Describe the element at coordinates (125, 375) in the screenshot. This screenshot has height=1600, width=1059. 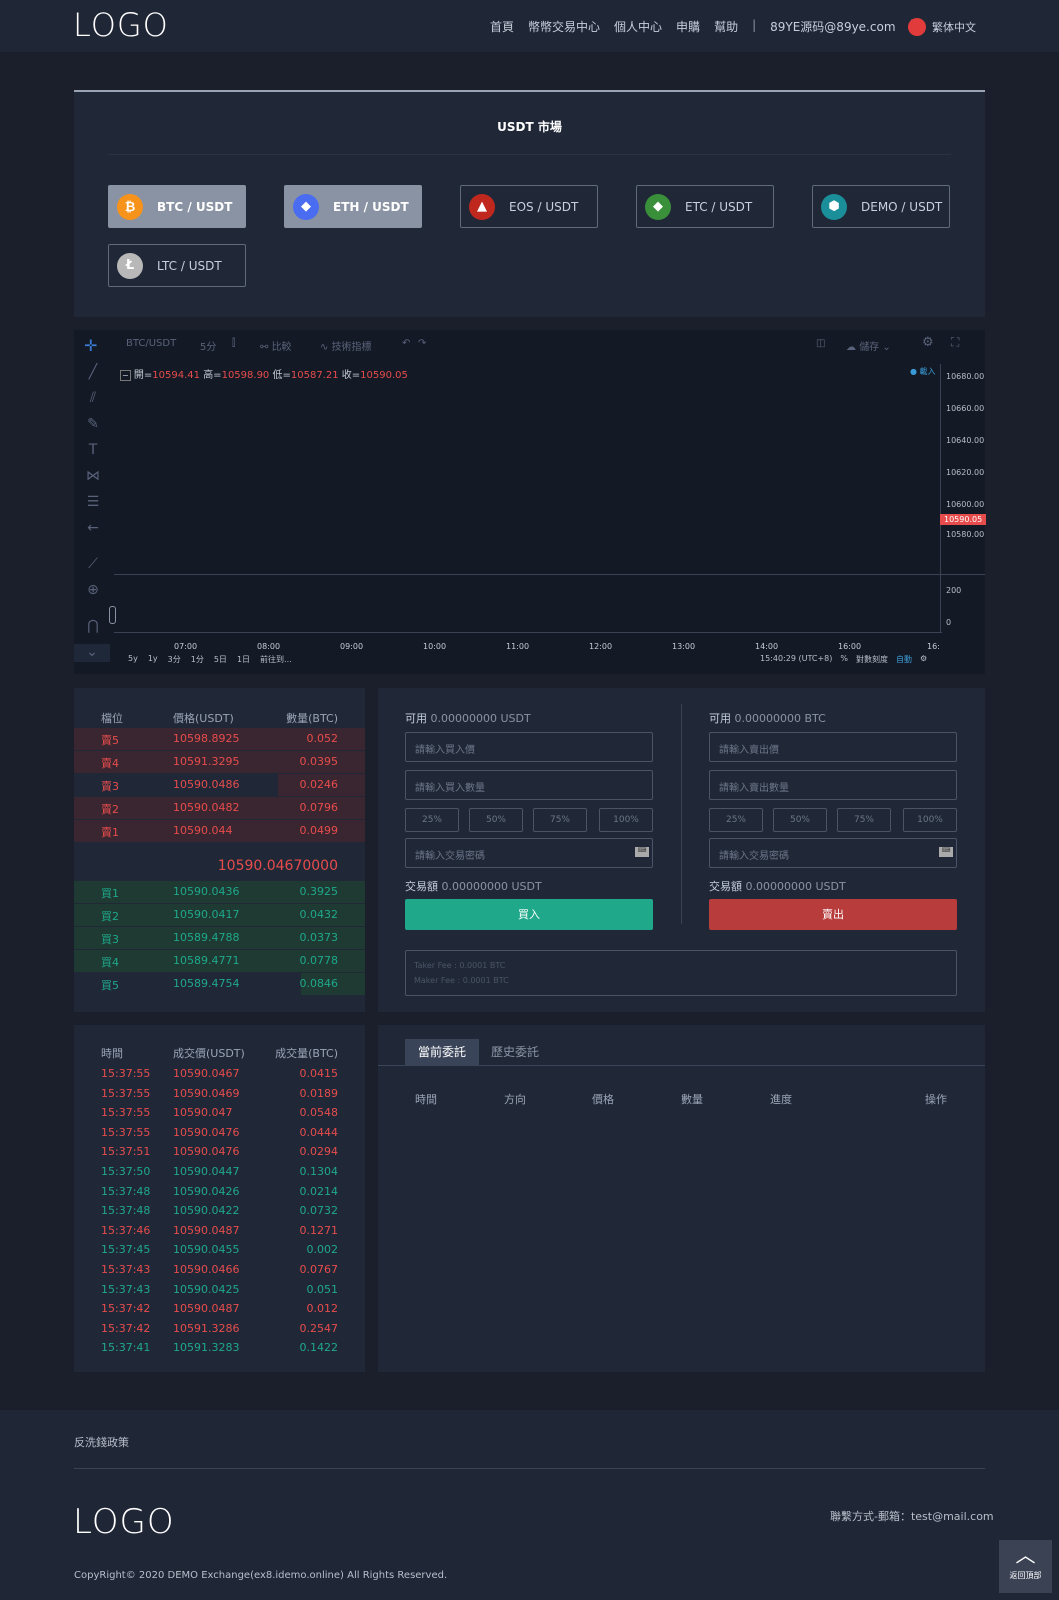
I see `legend-toggle-icon: −` at that location.